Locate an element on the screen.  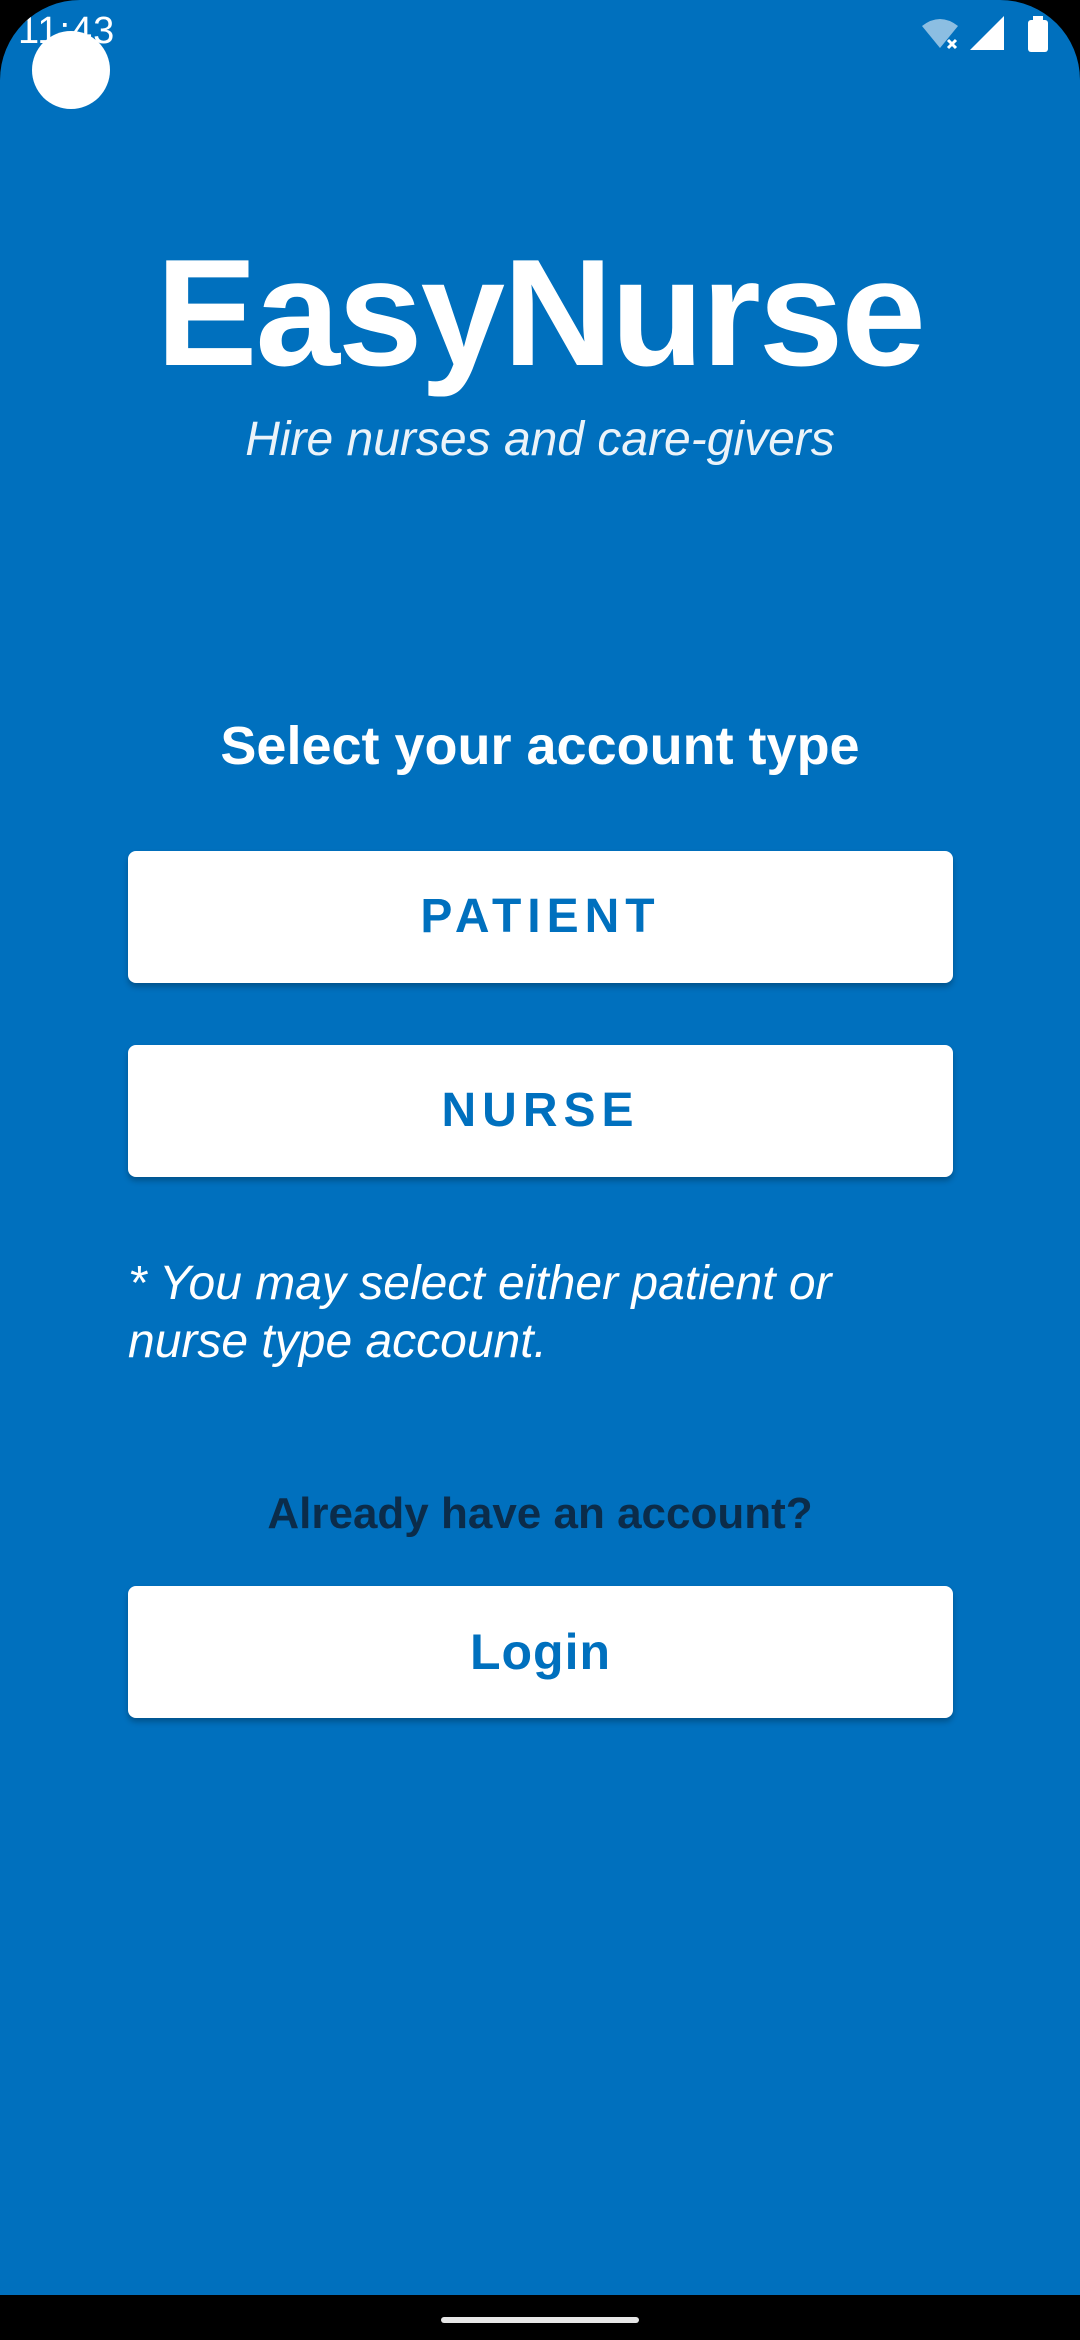
app-title: EasyNurse is located at coordinates (541, 313).